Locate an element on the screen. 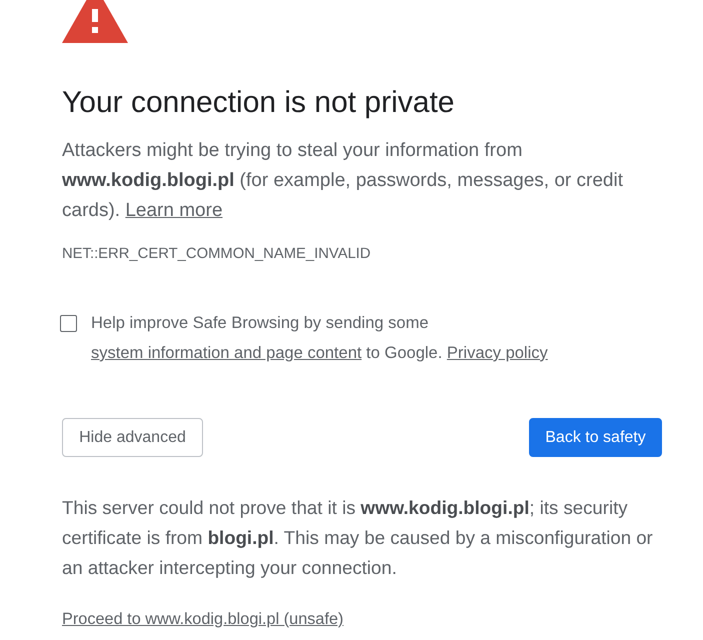 The image size is (703, 640). inline-link: Privacy policy is located at coordinates (497, 353).